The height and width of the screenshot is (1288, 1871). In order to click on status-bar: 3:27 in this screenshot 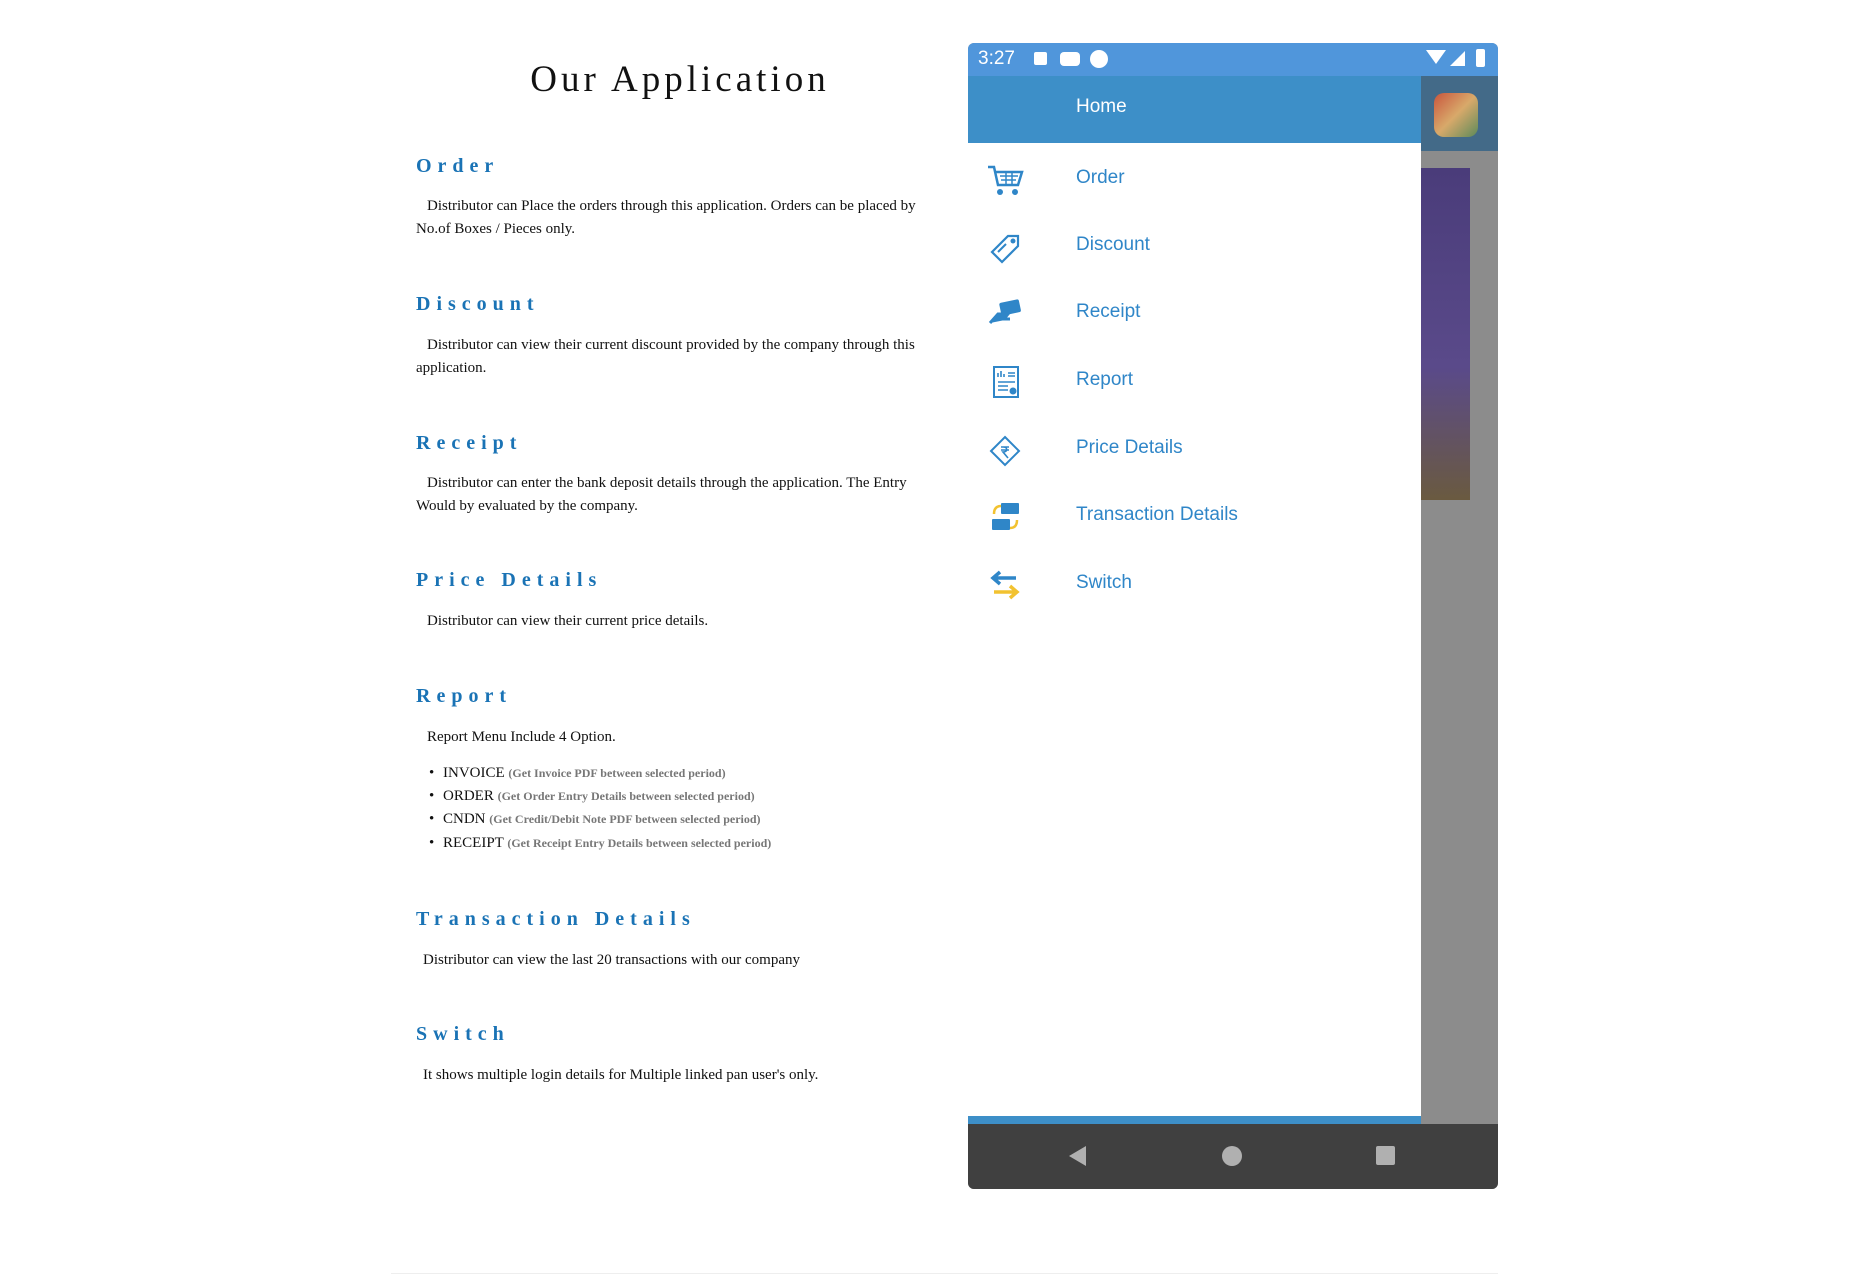, I will do `click(1233, 59)`.